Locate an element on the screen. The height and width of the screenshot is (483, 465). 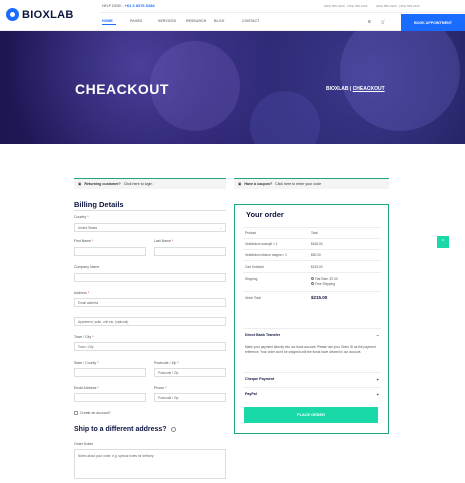
create-account-label: Create an account? is located at coordinates (95, 413).